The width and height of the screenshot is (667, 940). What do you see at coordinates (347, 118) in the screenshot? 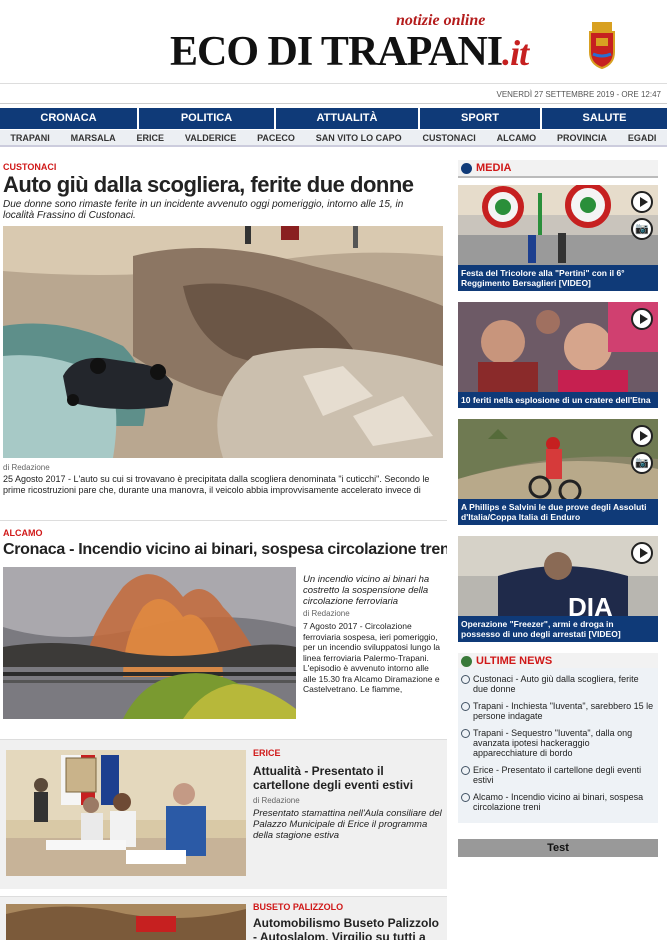
I see `nav-attualita: ATTUALITÀ` at bounding box center [347, 118].